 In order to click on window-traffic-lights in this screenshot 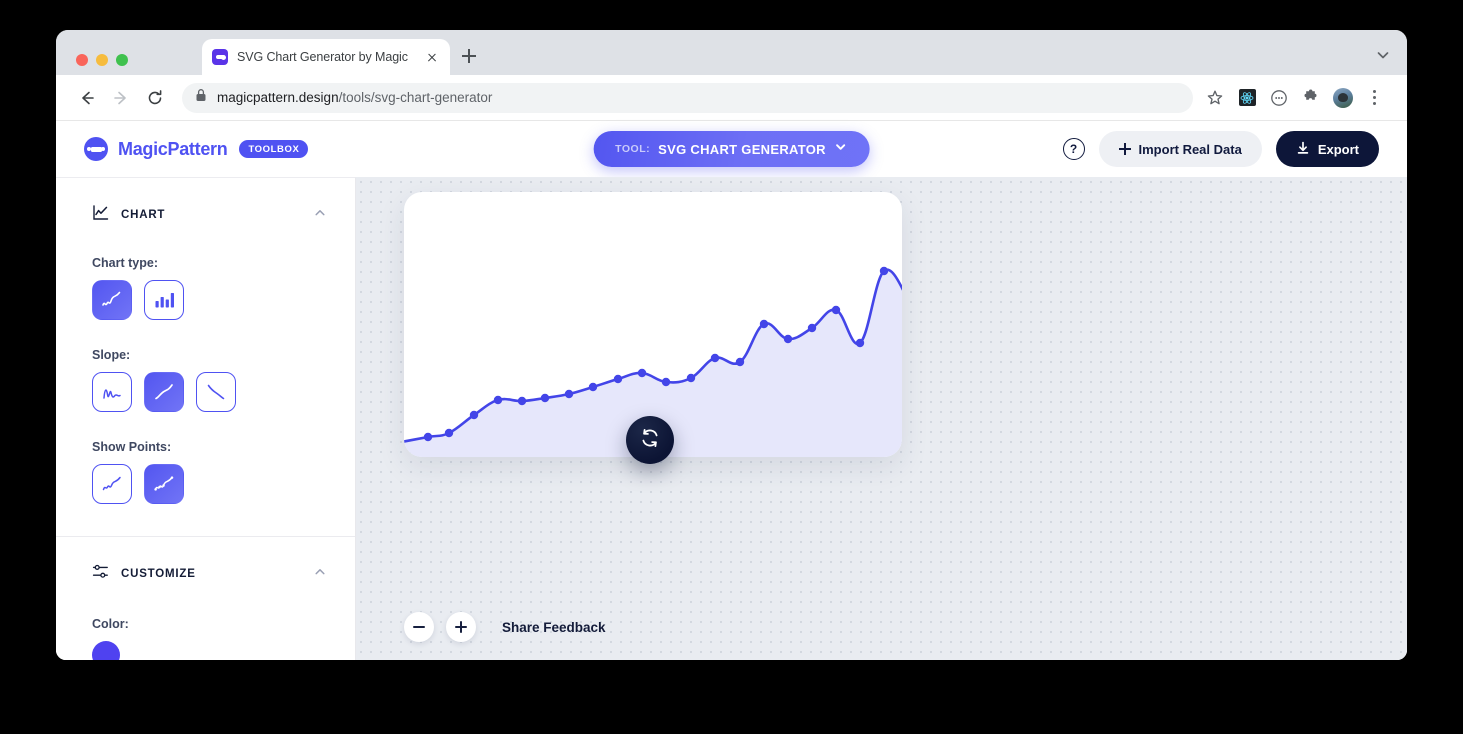, I will do `click(102, 60)`.